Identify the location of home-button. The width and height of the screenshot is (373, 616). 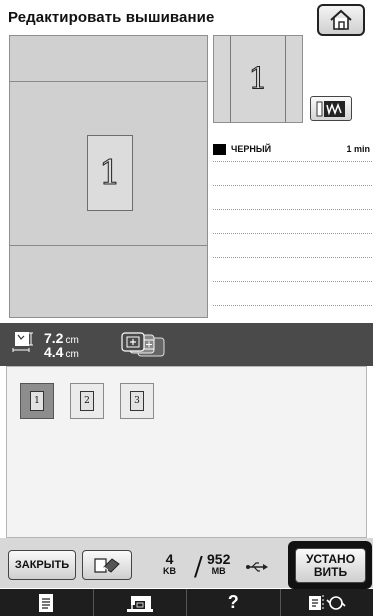
(341, 20).